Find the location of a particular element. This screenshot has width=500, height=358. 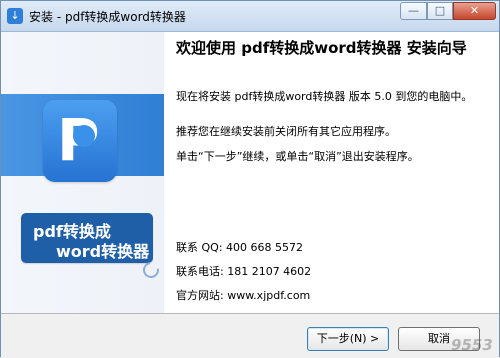

p-logo-icon: P is located at coordinates (80, 141).